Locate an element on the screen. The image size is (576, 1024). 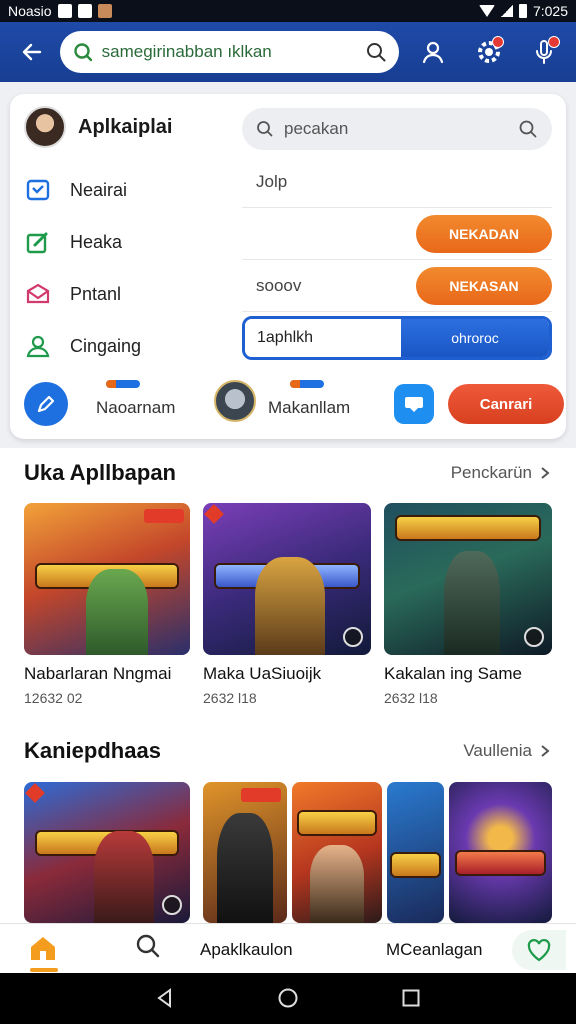
game-name: Nabarlaran Nngmai is located at coordinates (98, 673).